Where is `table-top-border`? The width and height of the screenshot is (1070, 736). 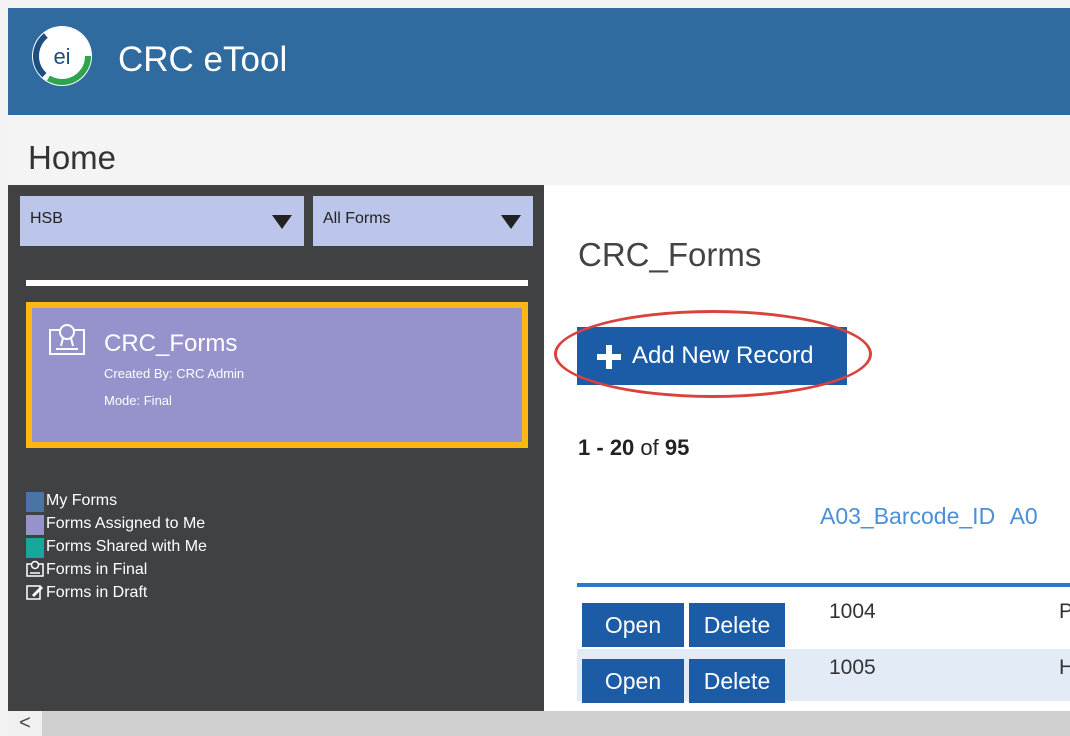 table-top-border is located at coordinates (823, 585).